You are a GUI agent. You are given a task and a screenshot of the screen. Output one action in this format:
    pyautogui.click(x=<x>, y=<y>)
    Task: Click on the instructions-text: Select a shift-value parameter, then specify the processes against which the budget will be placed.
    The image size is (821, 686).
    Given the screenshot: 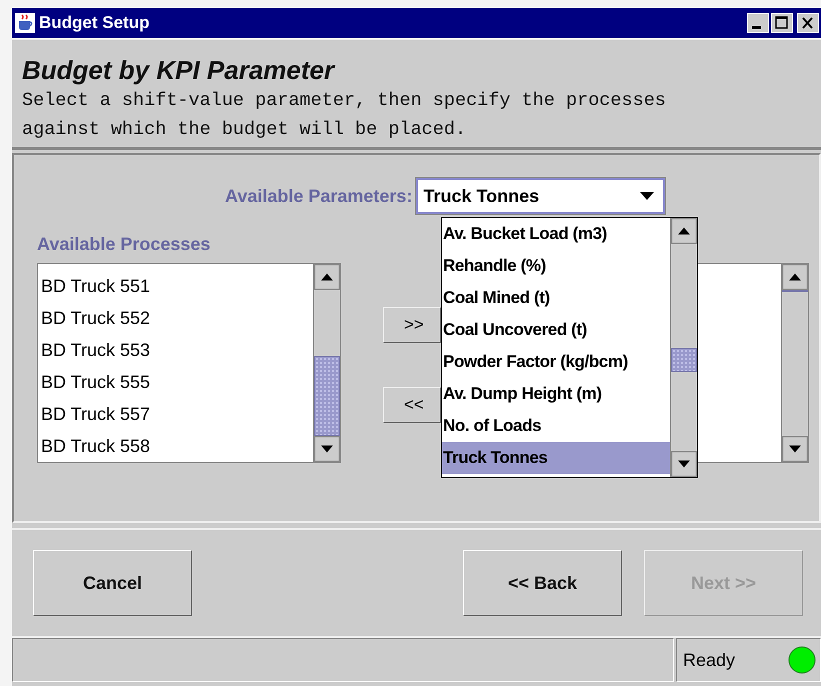 What is the action you would take?
    pyautogui.click(x=344, y=115)
    